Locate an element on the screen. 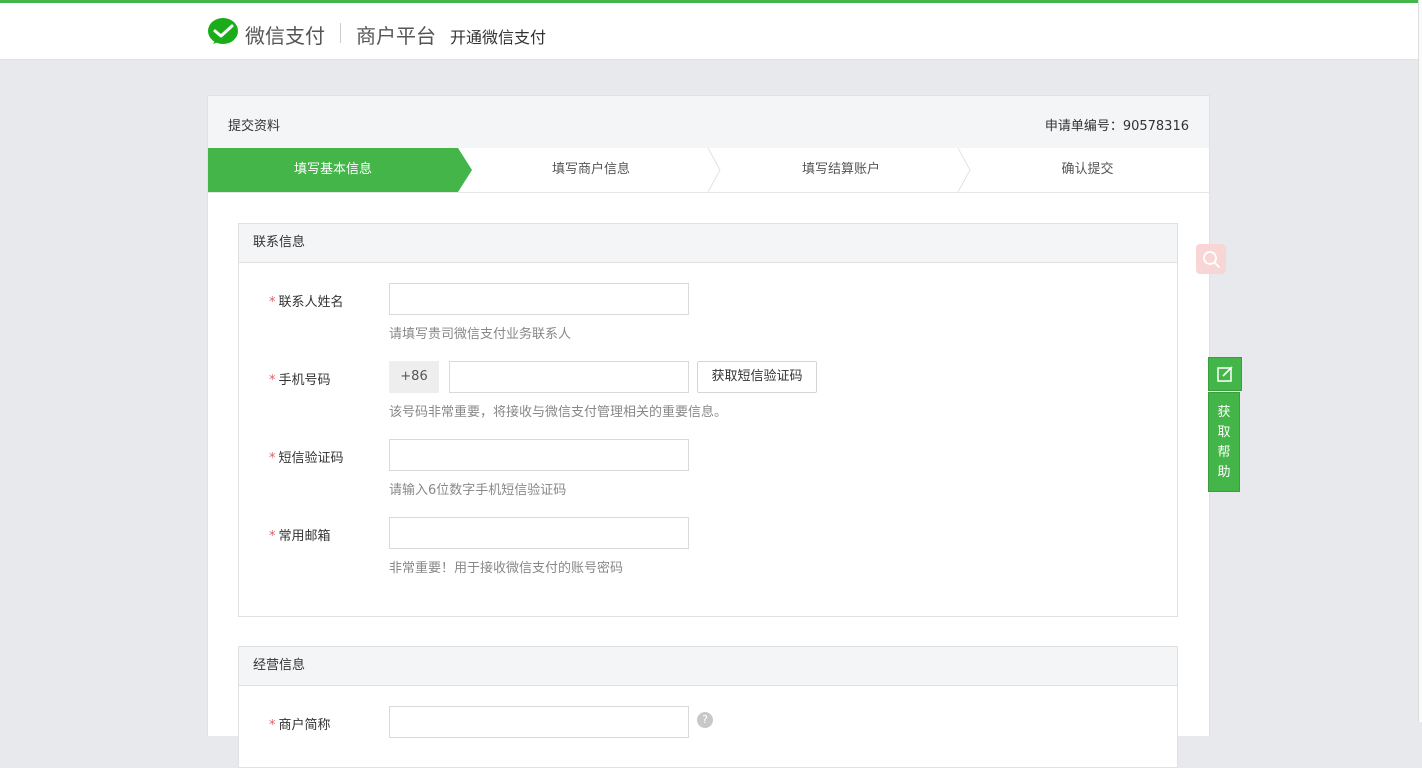 The width and height of the screenshot is (1422, 768). field-label: * 商户简称 is located at coordinates (300, 723).